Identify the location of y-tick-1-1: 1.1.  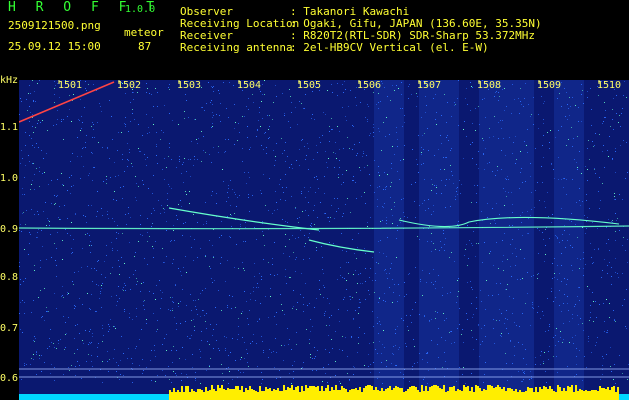
(9, 127).